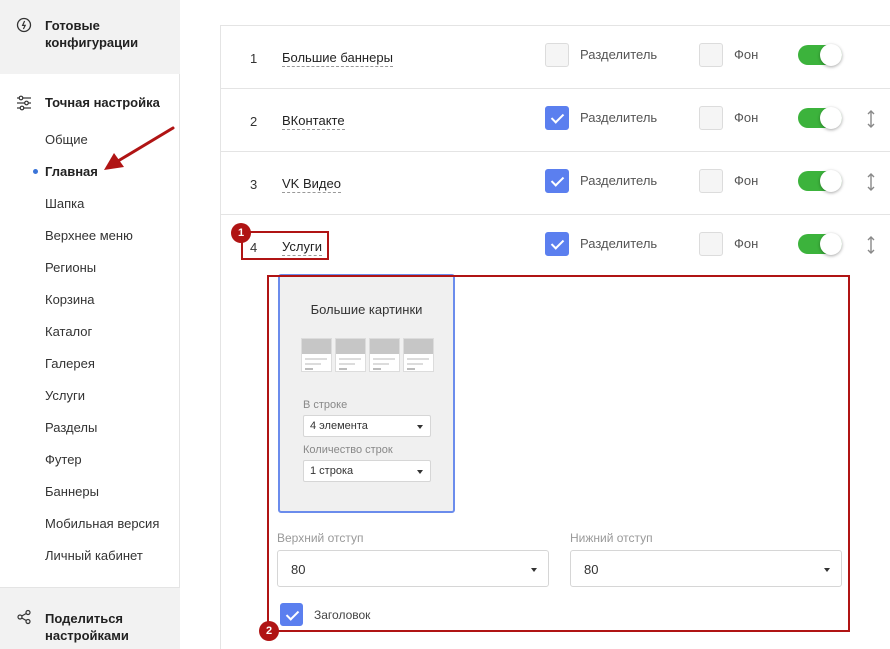  Describe the element at coordinates (311, 184) in the screenshot. I see `row-title-link: VK Видео` at that location.